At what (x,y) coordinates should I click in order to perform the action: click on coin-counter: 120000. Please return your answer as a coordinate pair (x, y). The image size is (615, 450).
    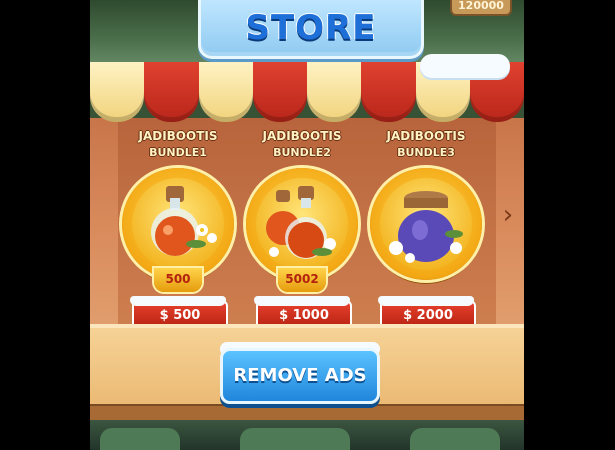
    Looking at the image, I should click on (481, 8).